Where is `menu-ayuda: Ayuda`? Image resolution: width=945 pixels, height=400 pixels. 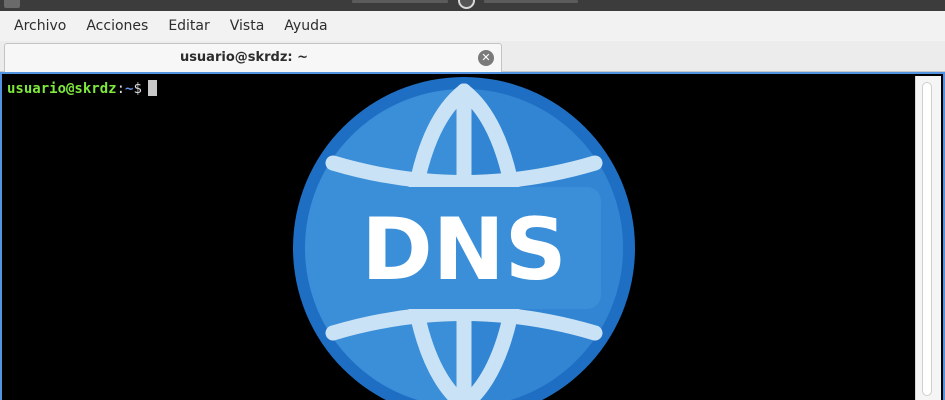
menu-ayuda: Ayuda is located at coordinates (305, 26).